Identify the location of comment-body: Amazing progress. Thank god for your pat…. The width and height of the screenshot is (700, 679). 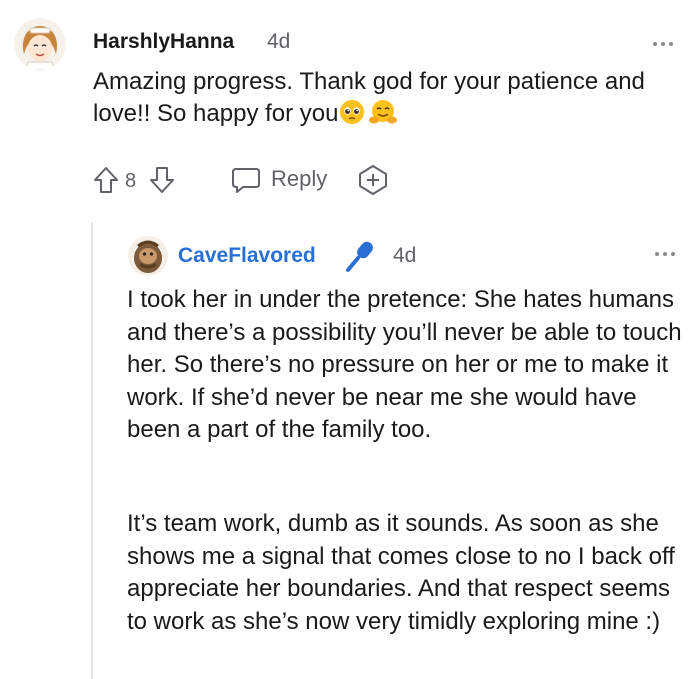
(388, 98).